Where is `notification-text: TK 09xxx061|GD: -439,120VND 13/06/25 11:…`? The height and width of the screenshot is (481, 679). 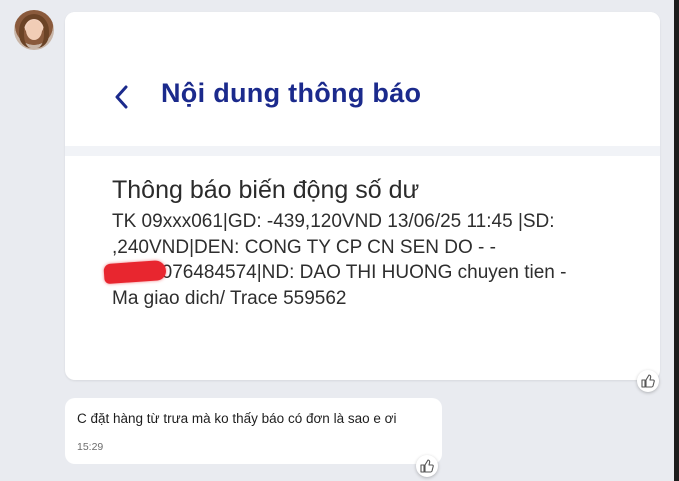 notification-text: TK 09xxx061|GD: -439,120VND 13/06/25 11:… is located at coordinates (339, 260).